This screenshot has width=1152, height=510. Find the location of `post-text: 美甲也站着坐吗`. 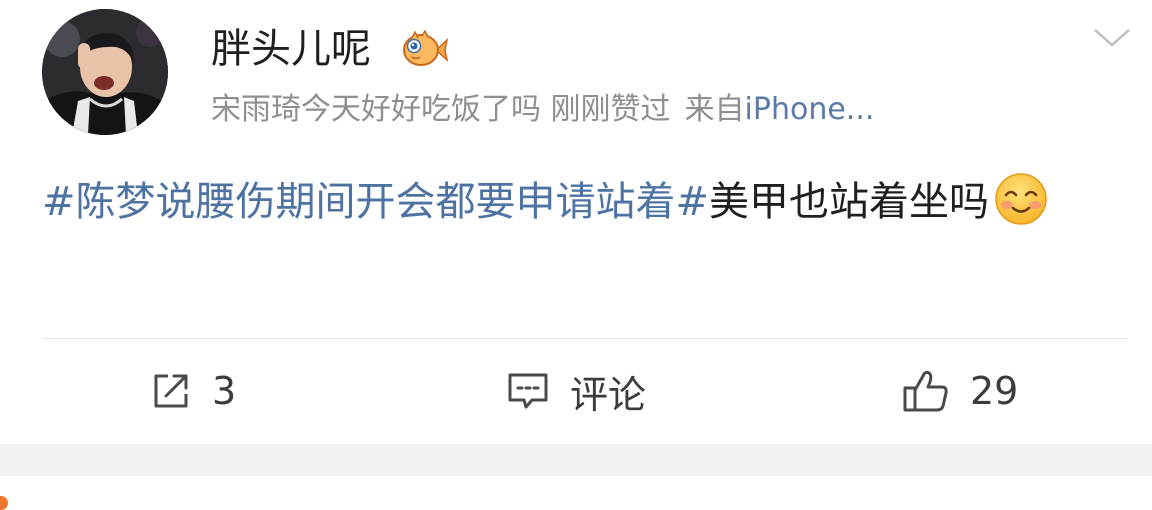

post-text: 美甲也站着坐吗 is located at coordinates (849, 202).